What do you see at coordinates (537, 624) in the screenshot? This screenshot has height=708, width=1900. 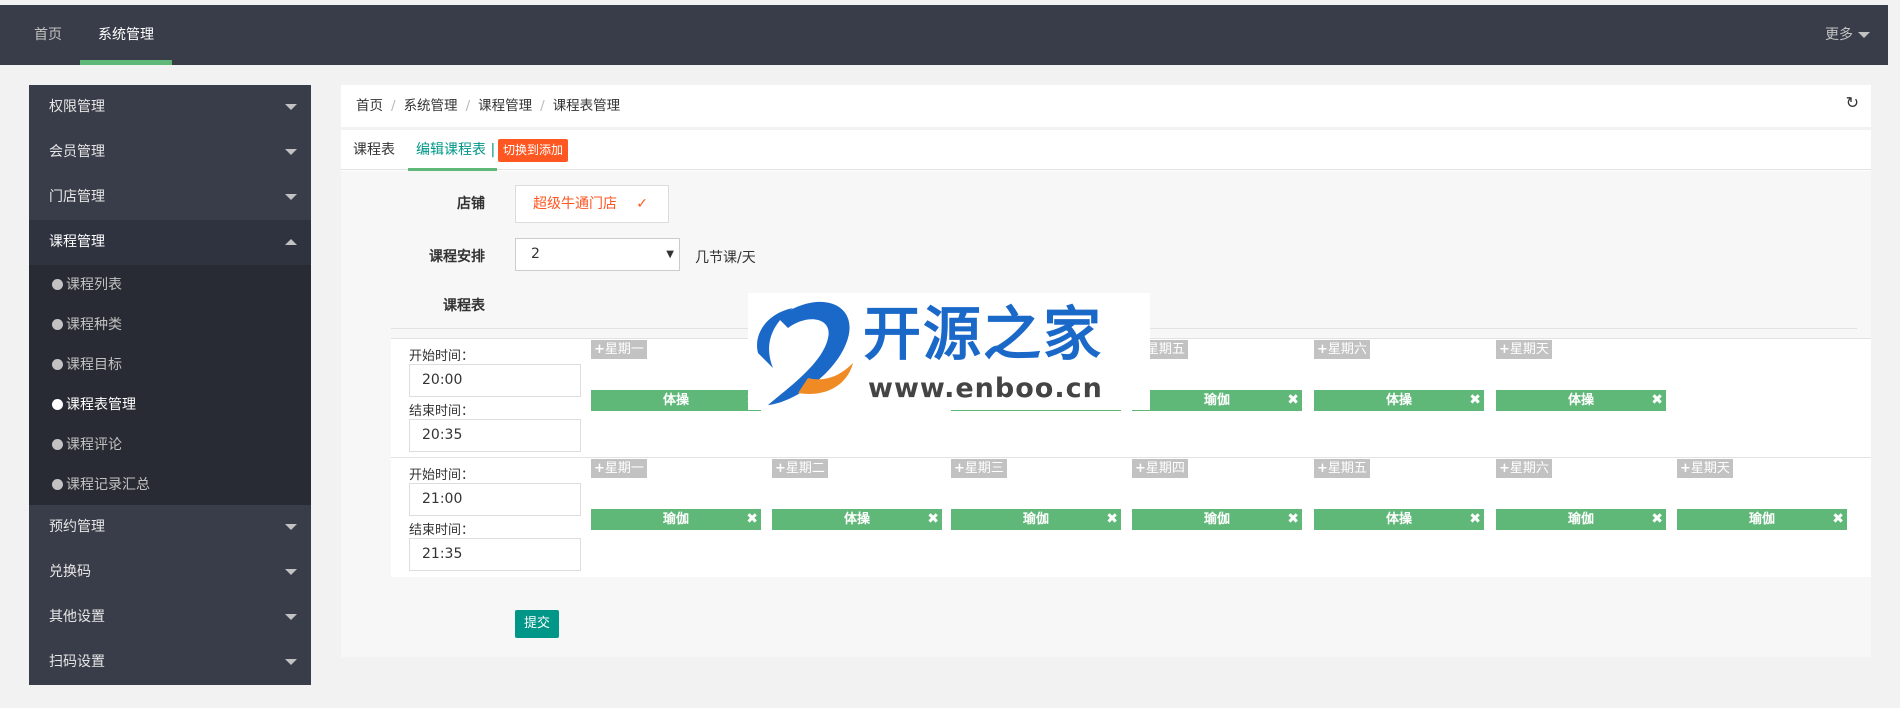 I see `submit-button: 提交` at bounding box center [537, 624].